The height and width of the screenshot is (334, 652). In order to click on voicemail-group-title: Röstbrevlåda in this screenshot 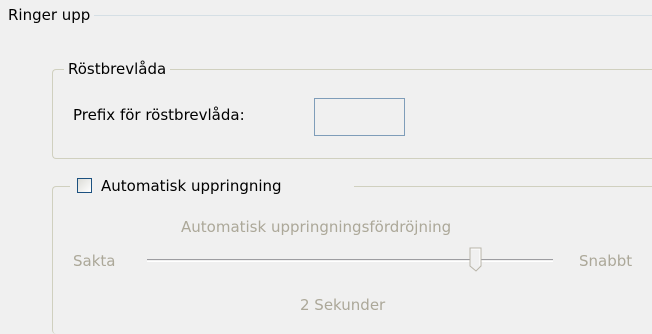, I will do `click(117, 69)`.